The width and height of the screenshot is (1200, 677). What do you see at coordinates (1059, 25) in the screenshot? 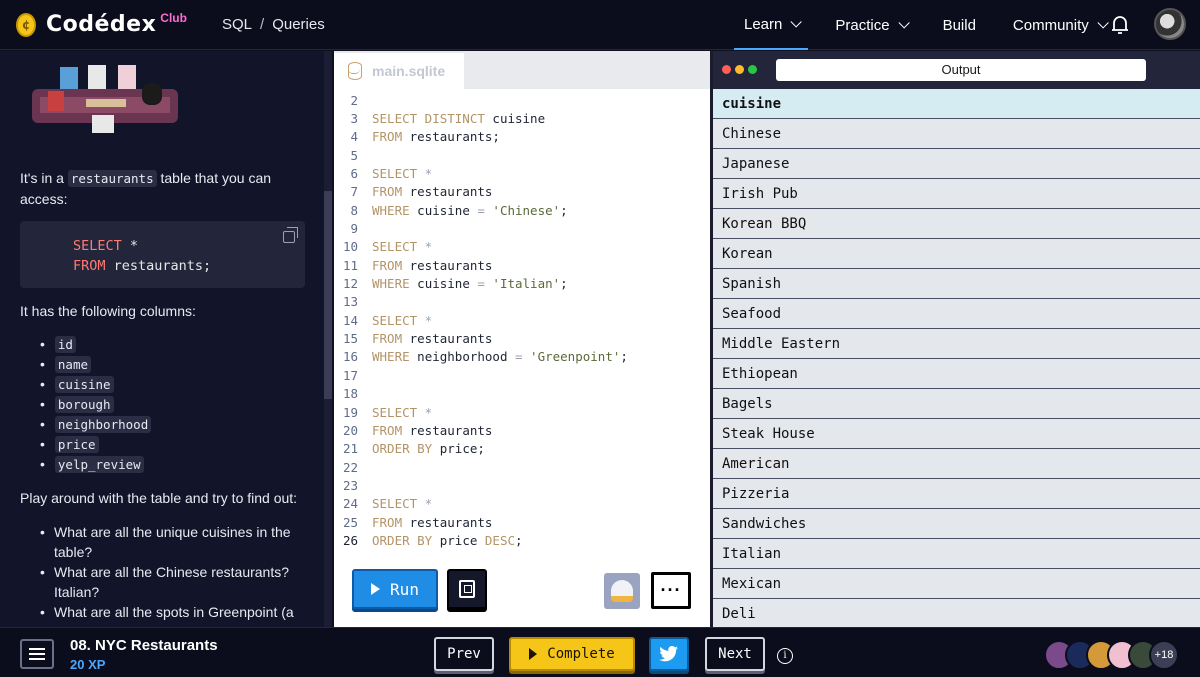
I see `nav-community: Community` at bounding box center [1059, 25].